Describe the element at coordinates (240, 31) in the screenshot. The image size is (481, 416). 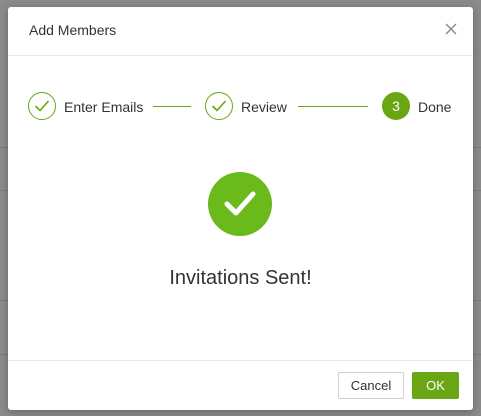
I see `dialog-header: Add Members` at that location.